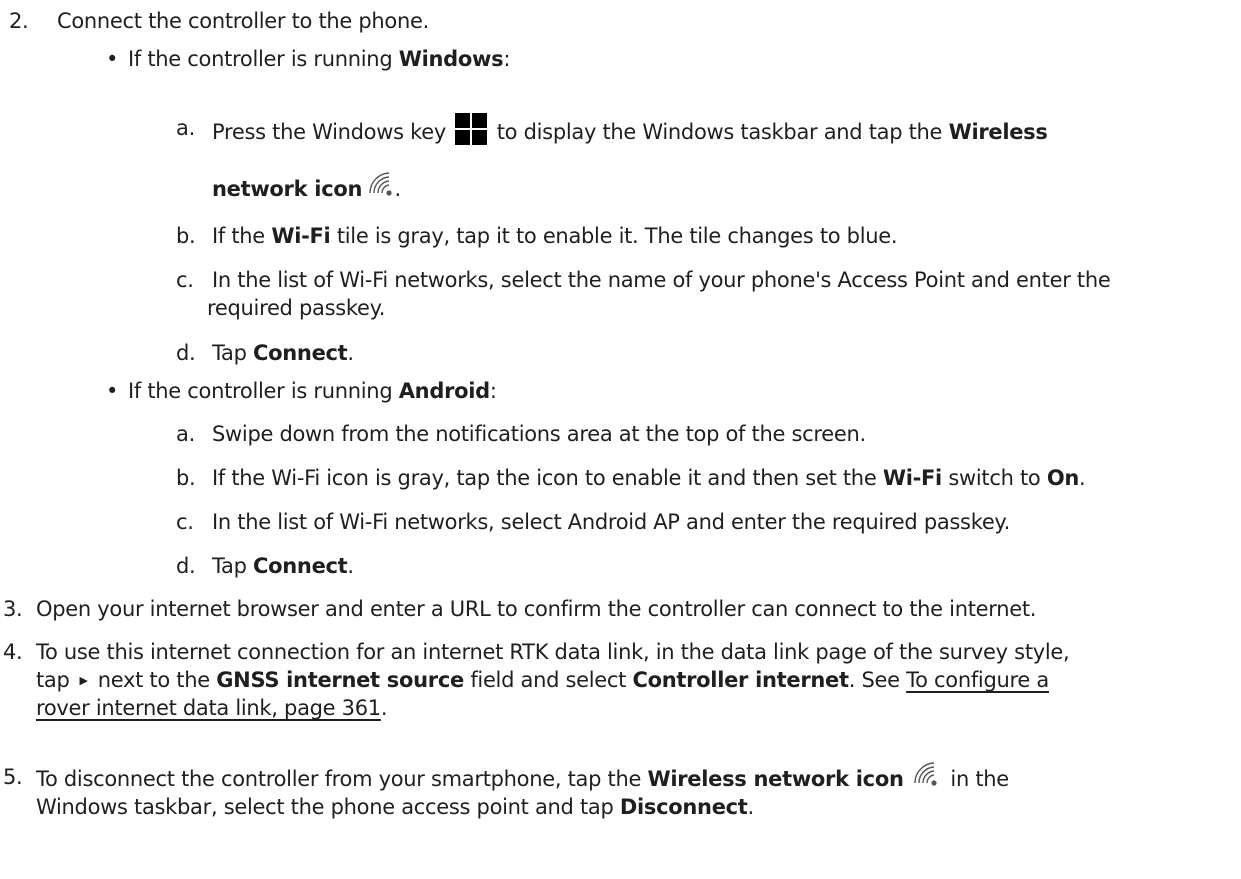 Image resolution: width=1241 pixels, height=879 pixels. I want to click on step-2-number: 2., so click(19, 21).